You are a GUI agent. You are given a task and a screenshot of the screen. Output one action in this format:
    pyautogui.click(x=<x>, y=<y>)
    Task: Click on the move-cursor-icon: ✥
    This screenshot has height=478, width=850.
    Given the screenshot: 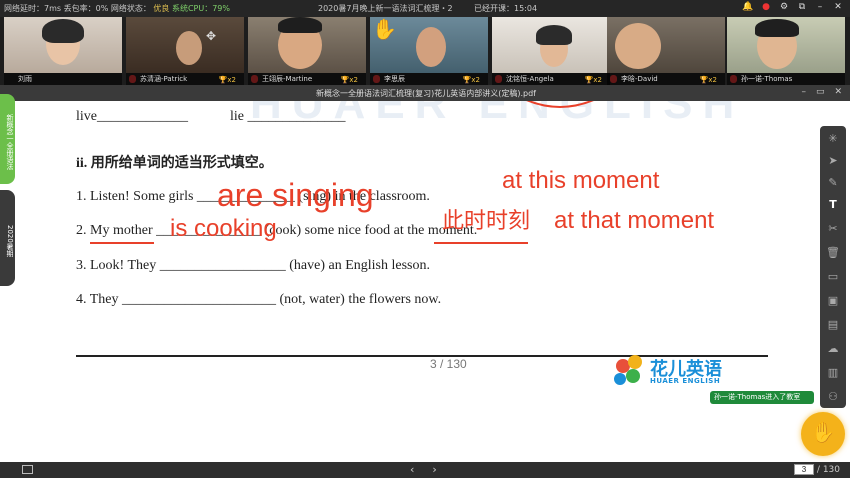 What is the action you would take?
    pyautogui.click(x=211, y=36)
    